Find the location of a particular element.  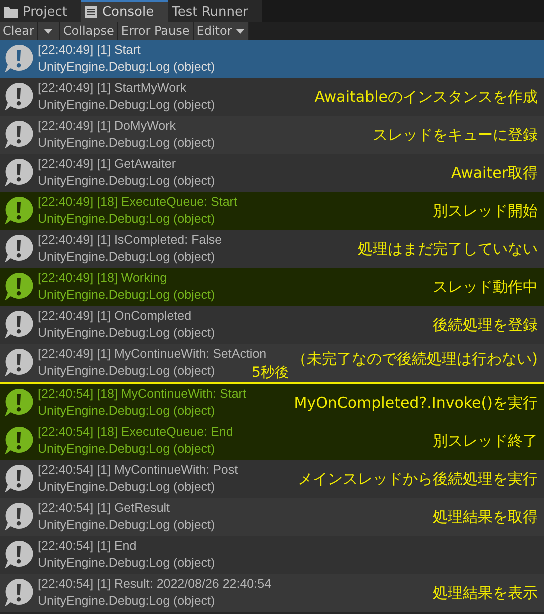

log-message: [22:40:54] [1] Result: 2022/08/26 22:40:54 is located at coordinates (155, 584).